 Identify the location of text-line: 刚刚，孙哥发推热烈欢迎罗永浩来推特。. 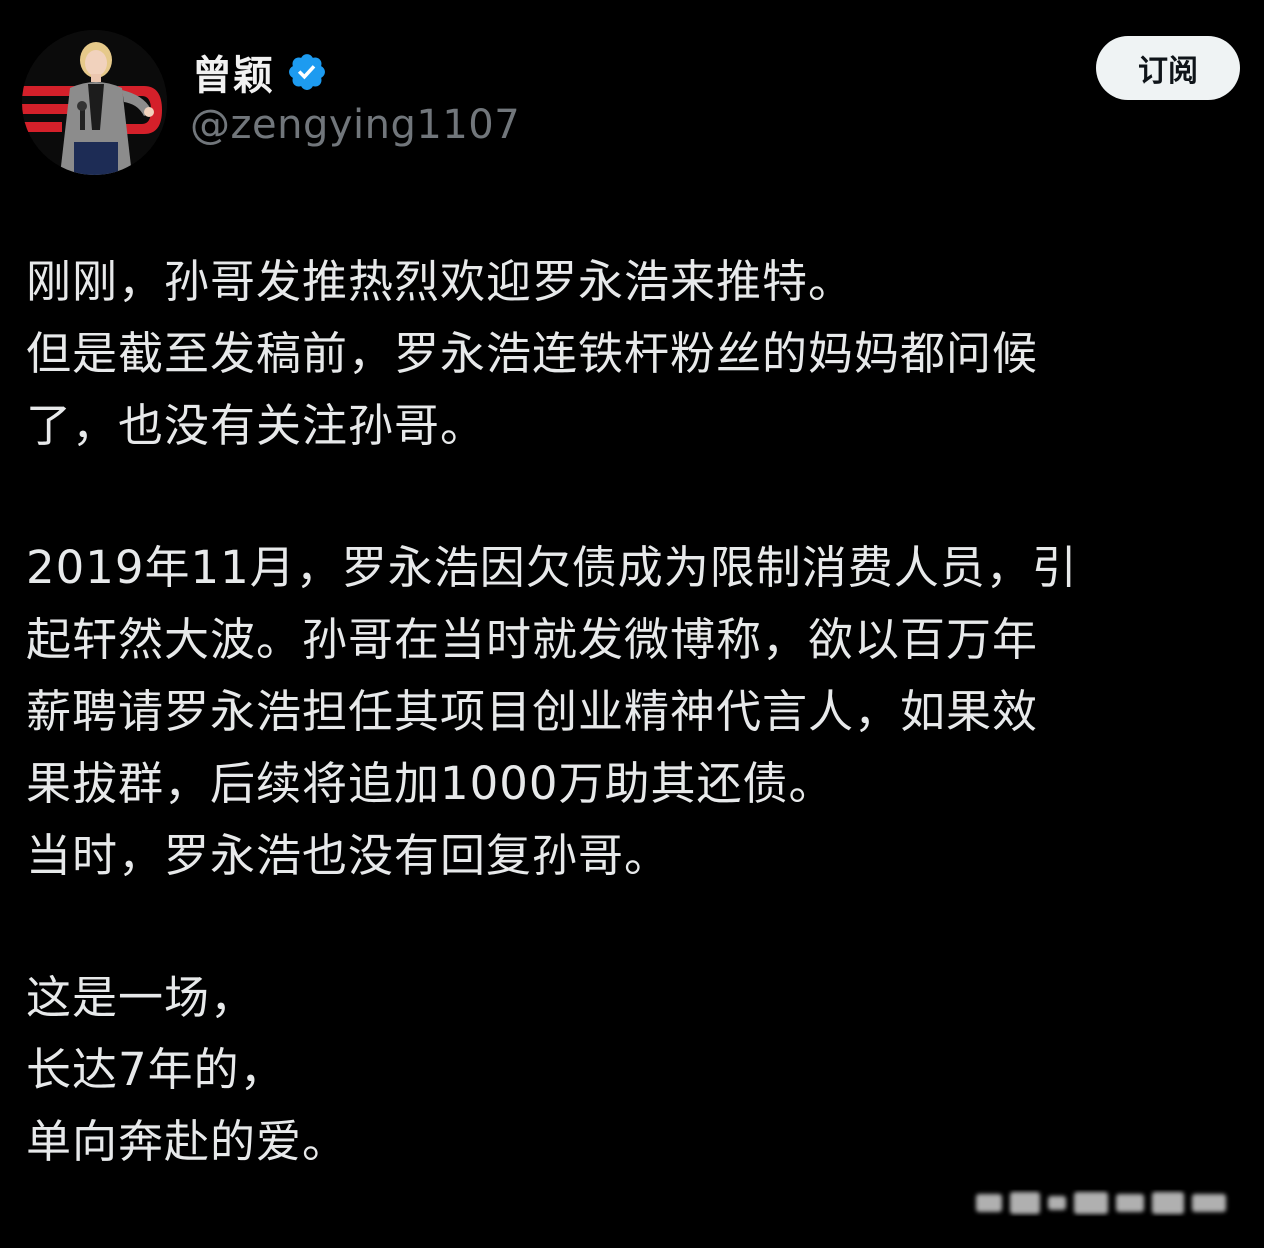
(440, 281).